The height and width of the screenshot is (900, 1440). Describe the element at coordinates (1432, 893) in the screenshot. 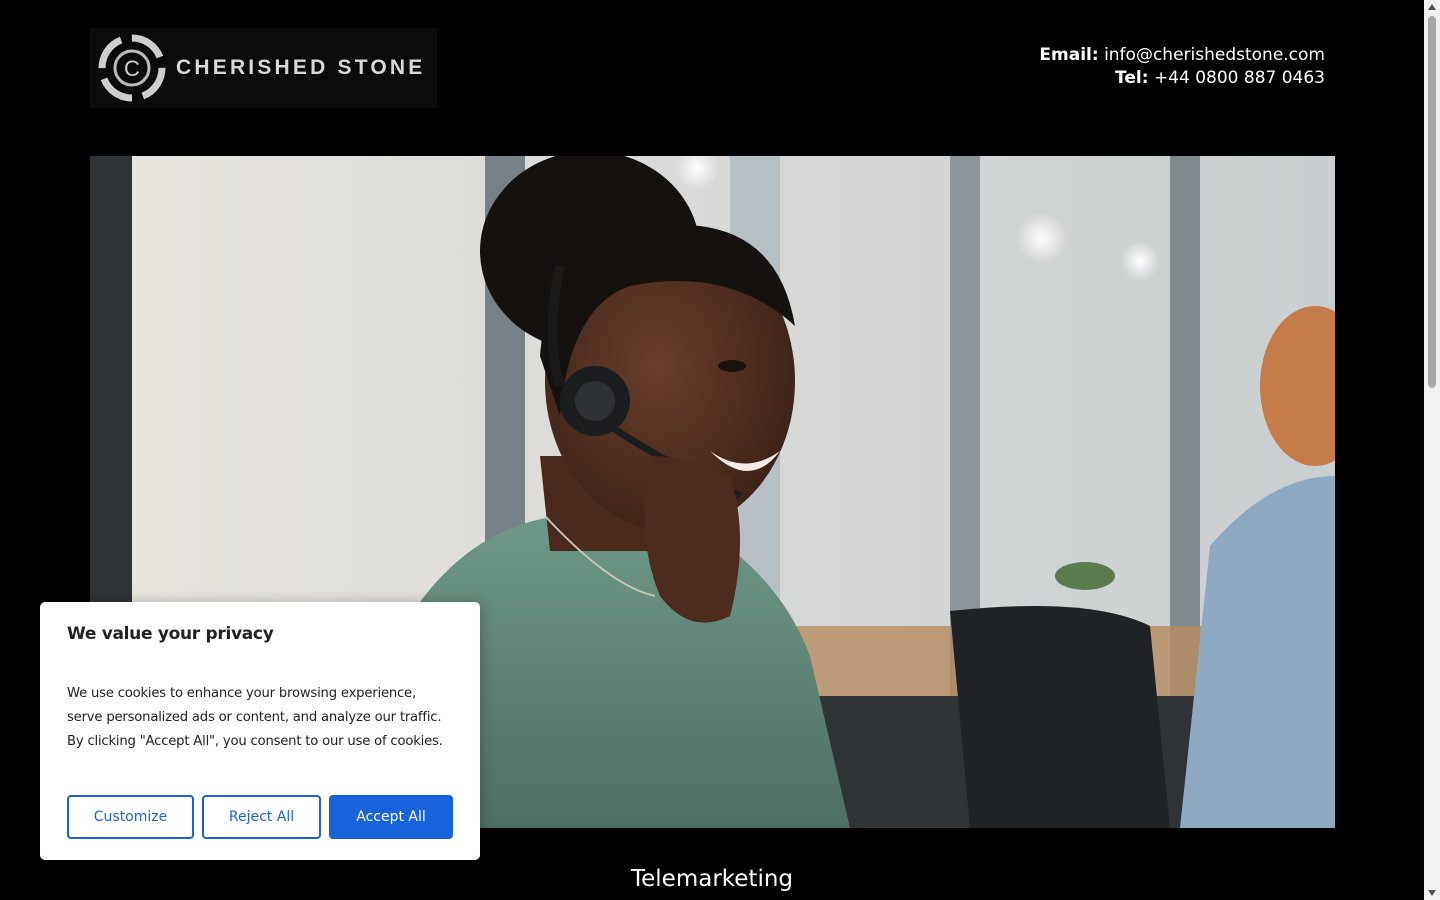

I see `scroll-down-arrow-icon` at that location.